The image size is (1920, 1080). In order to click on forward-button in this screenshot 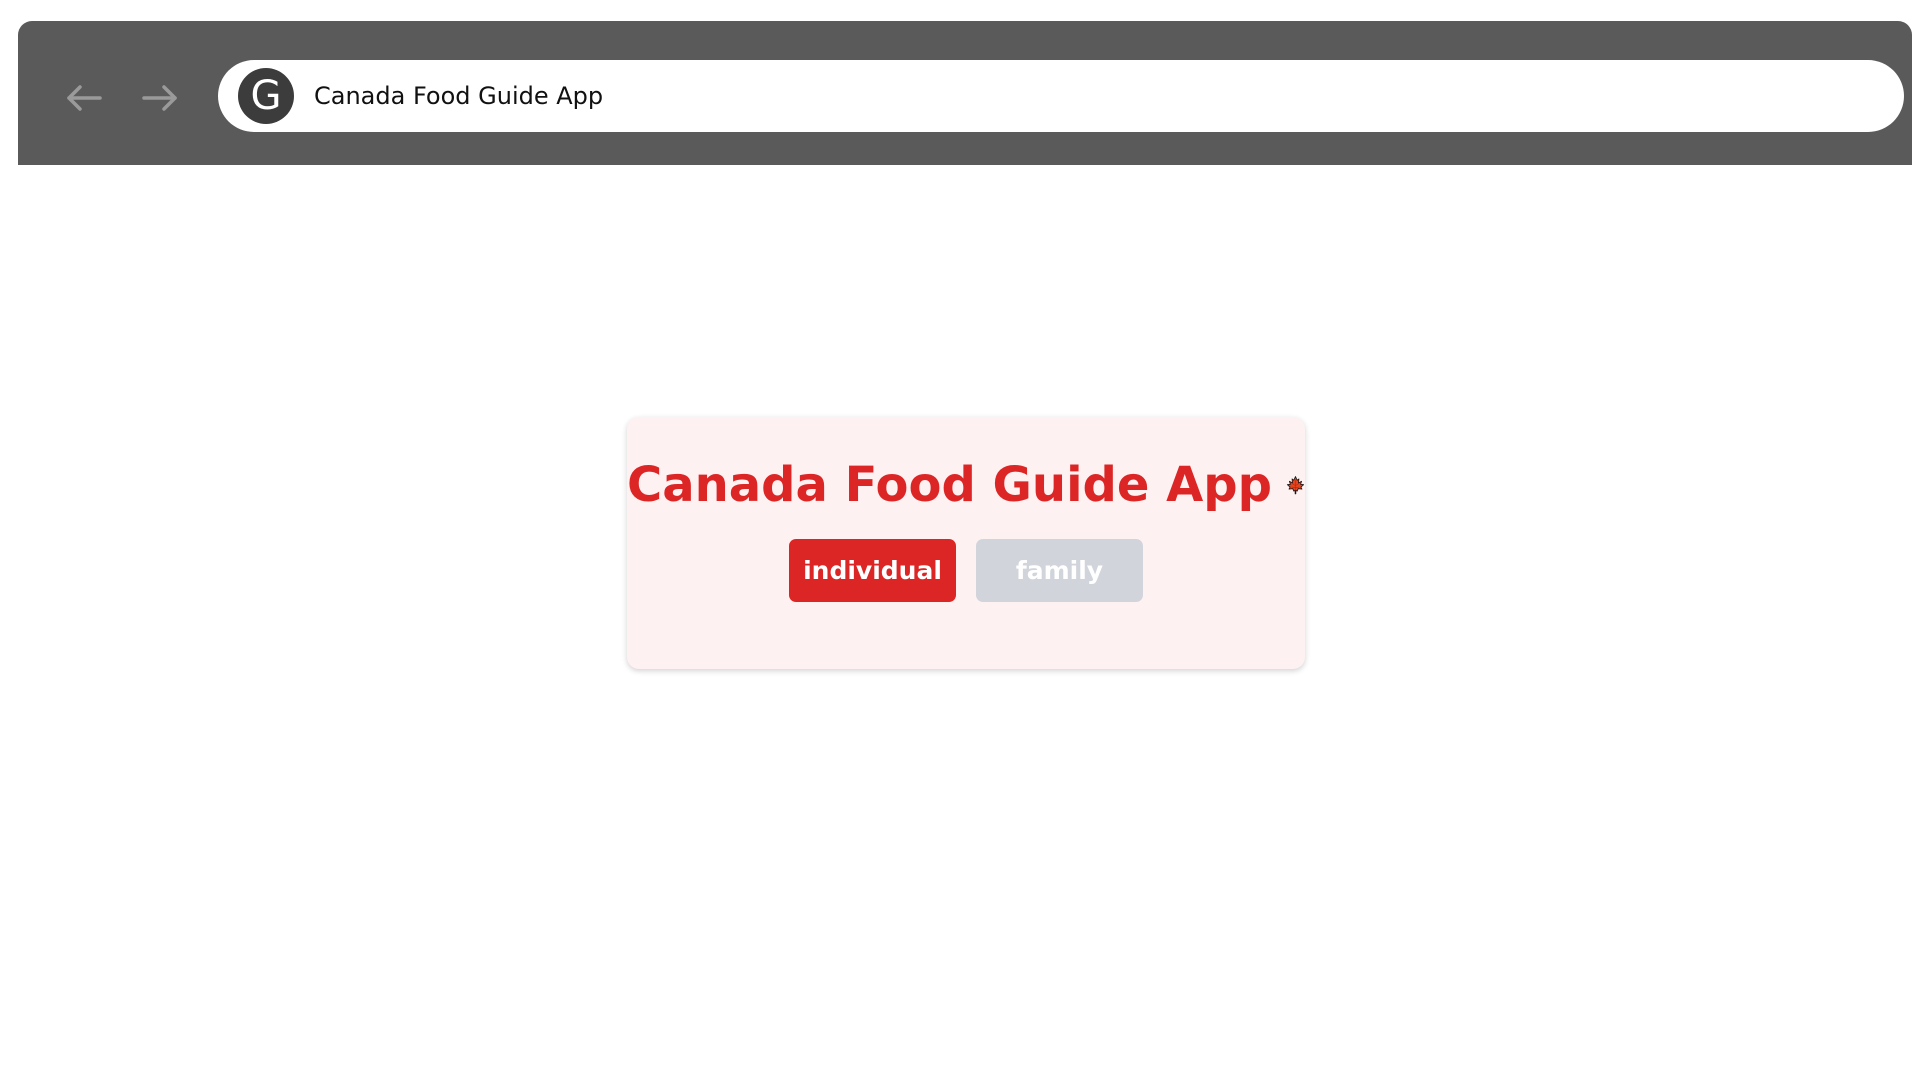, I will do `click(160, 98)`.